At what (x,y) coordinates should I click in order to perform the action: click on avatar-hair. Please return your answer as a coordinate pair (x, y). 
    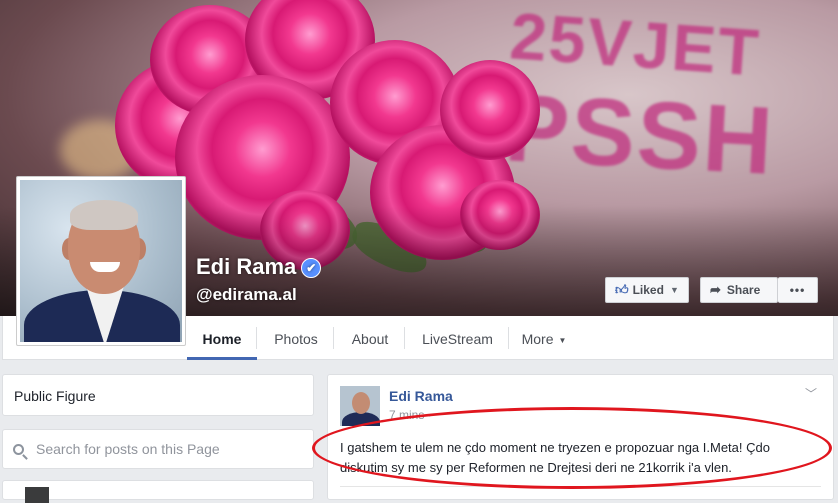
    Looking at the image, I should click on (104, 215).